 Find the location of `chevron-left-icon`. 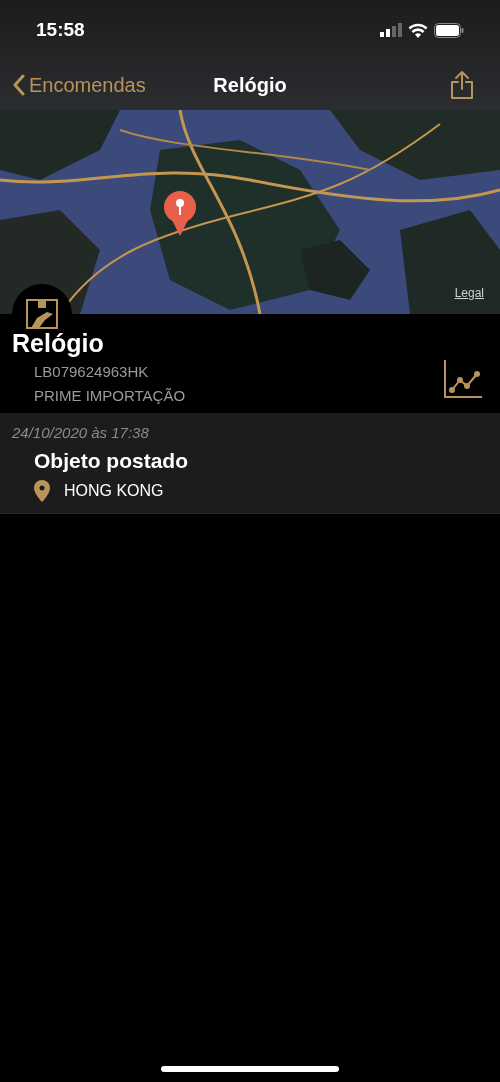

chevron-left-icon is located at coordinates (18, 85).